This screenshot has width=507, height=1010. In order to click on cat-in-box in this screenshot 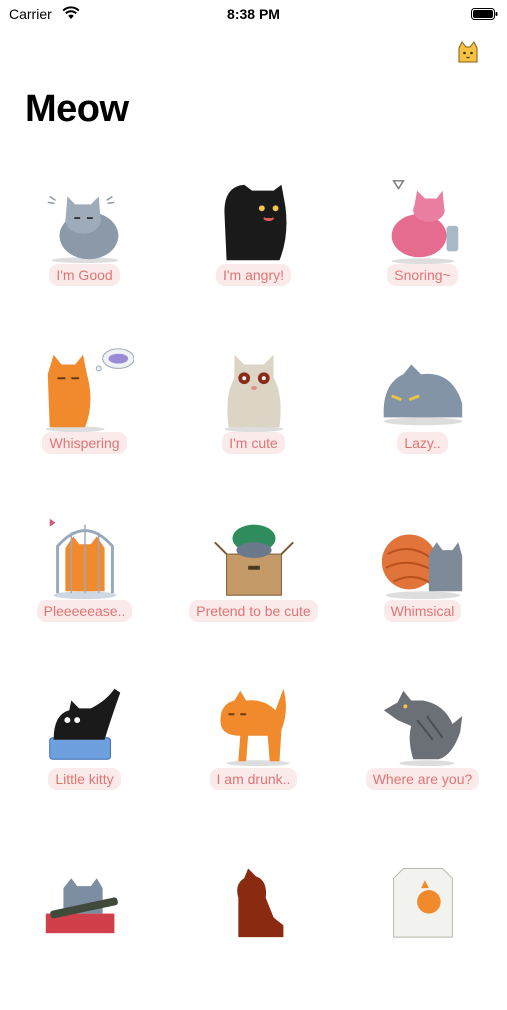, I will do `click(254, 560)`.